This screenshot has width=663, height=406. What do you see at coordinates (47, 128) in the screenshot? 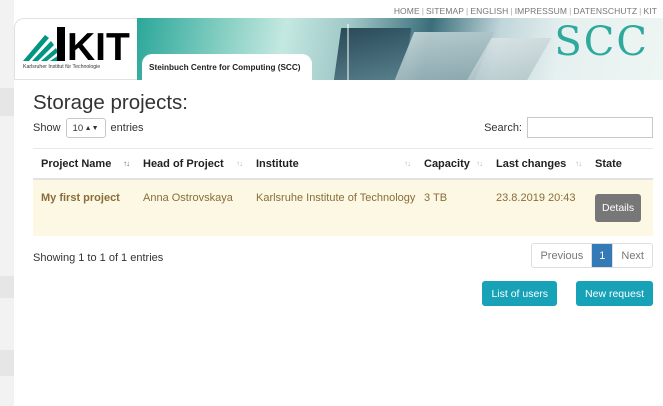
I see `show-label: Show` at bounding box center [47, 128].